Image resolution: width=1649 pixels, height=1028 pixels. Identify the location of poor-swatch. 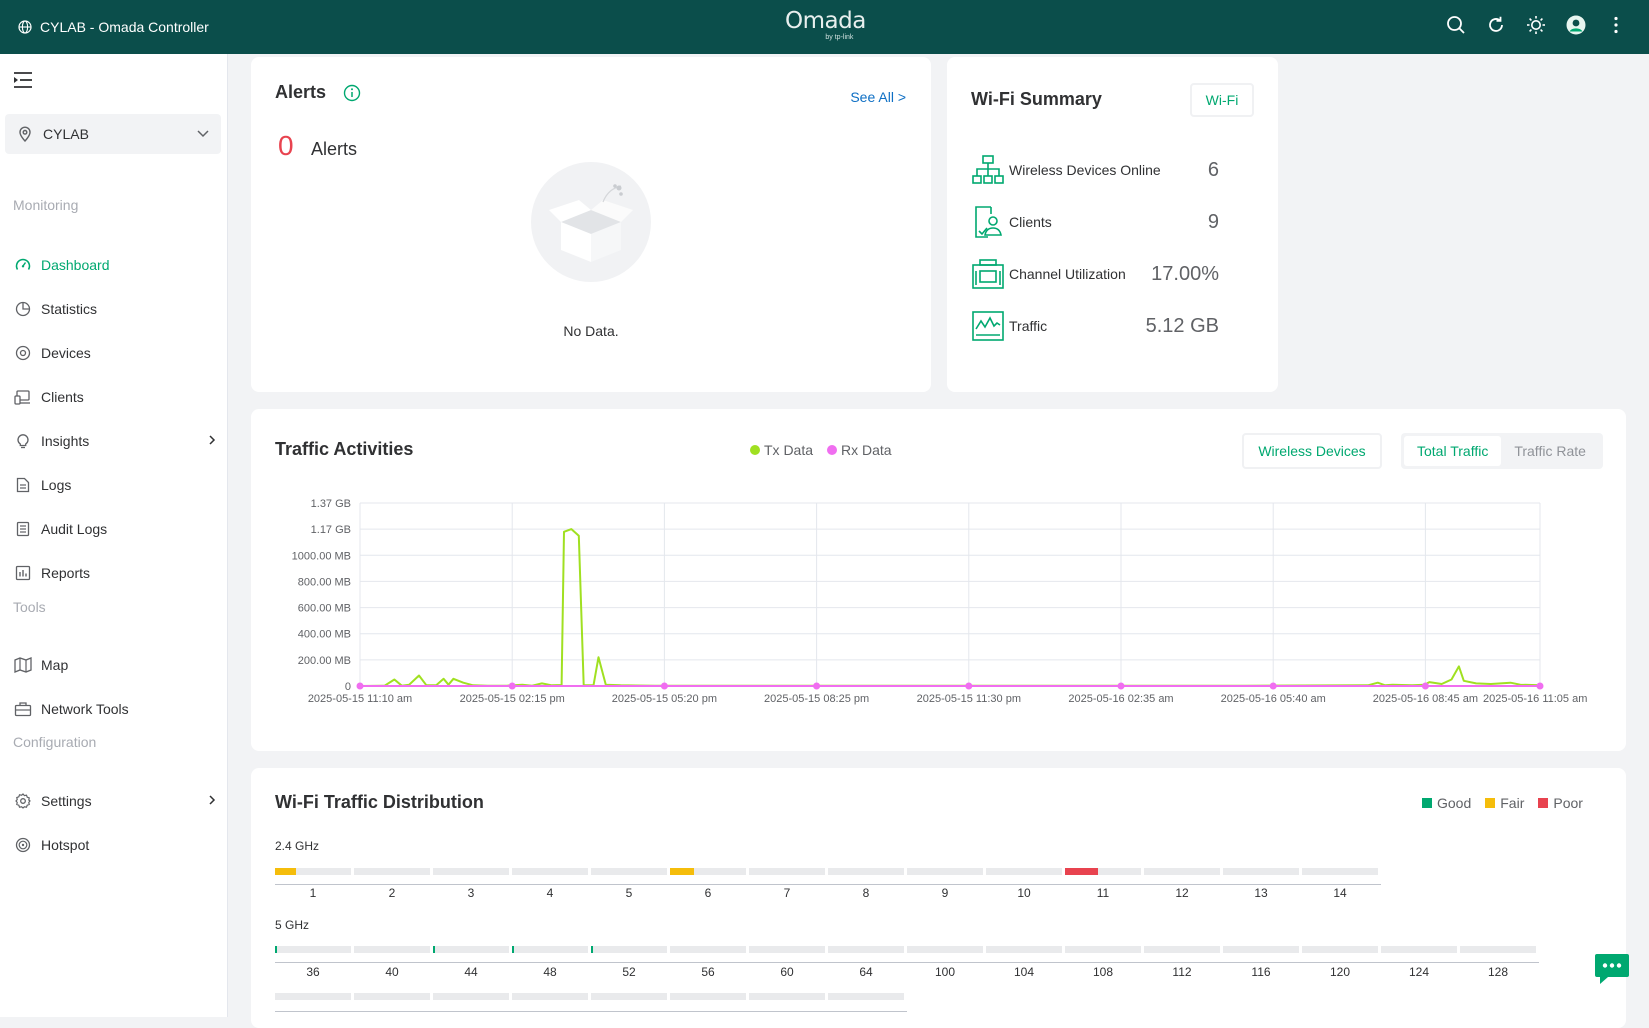
(1543, 803).